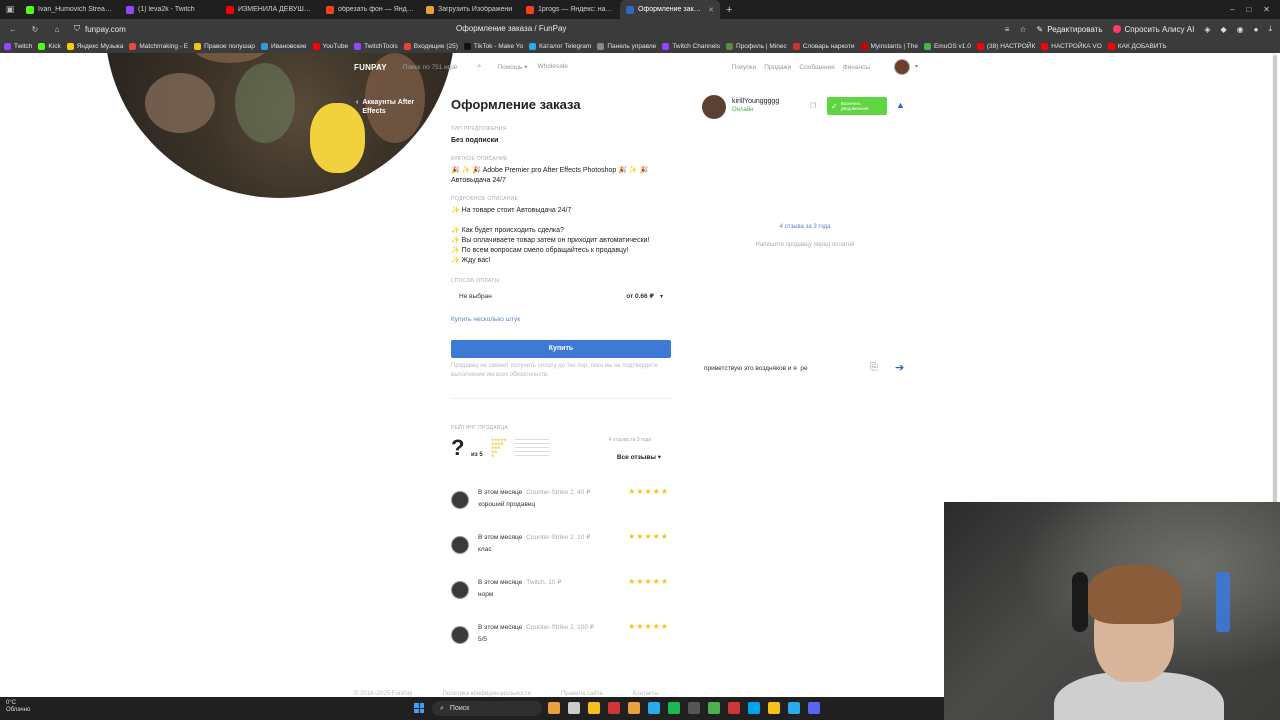 The height and width of the screenshot is (720, 1280). What do you see at coordinates (13, 29) in the screenshot?
I see `back-icon: ←` at bounding box center [13, 29].